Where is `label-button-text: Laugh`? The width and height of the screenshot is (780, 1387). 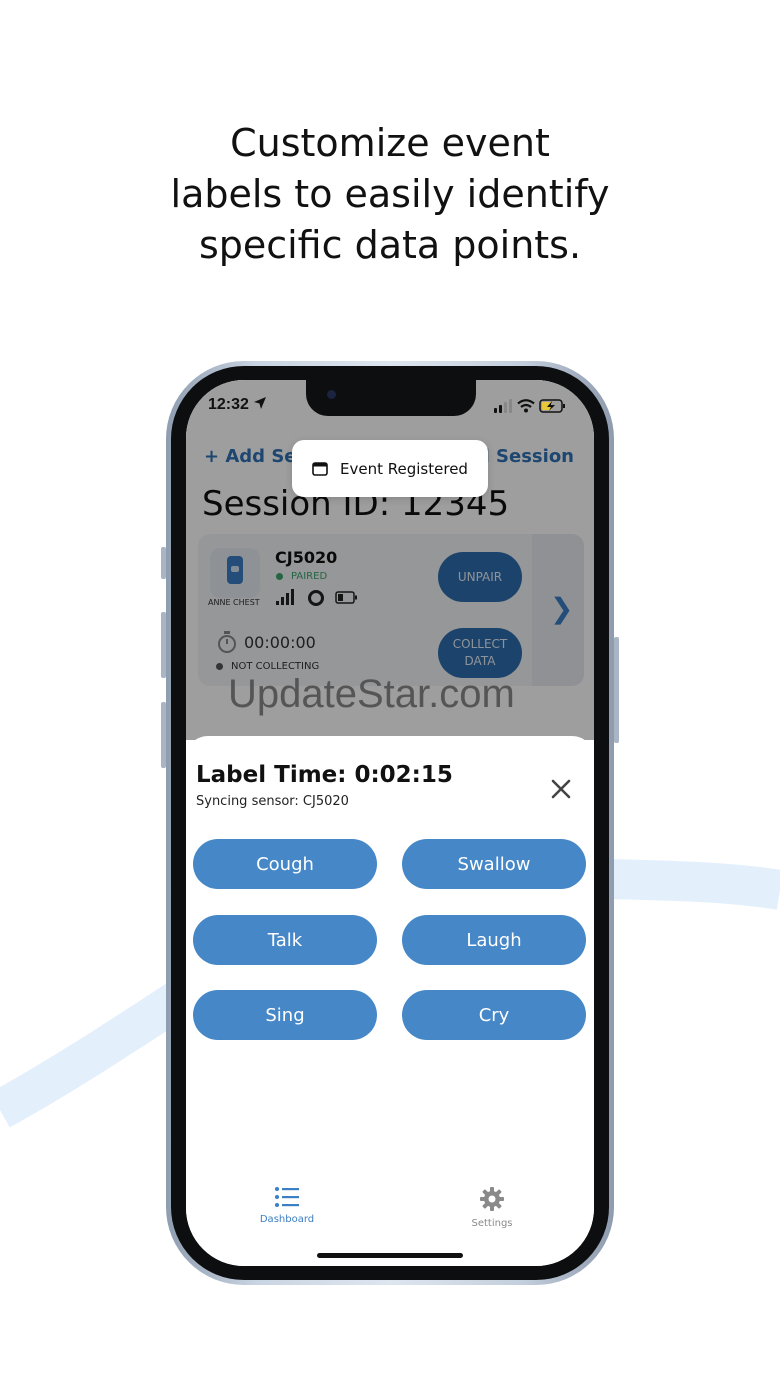 label-button-text: Laugh is located at coordinates (494, 940).